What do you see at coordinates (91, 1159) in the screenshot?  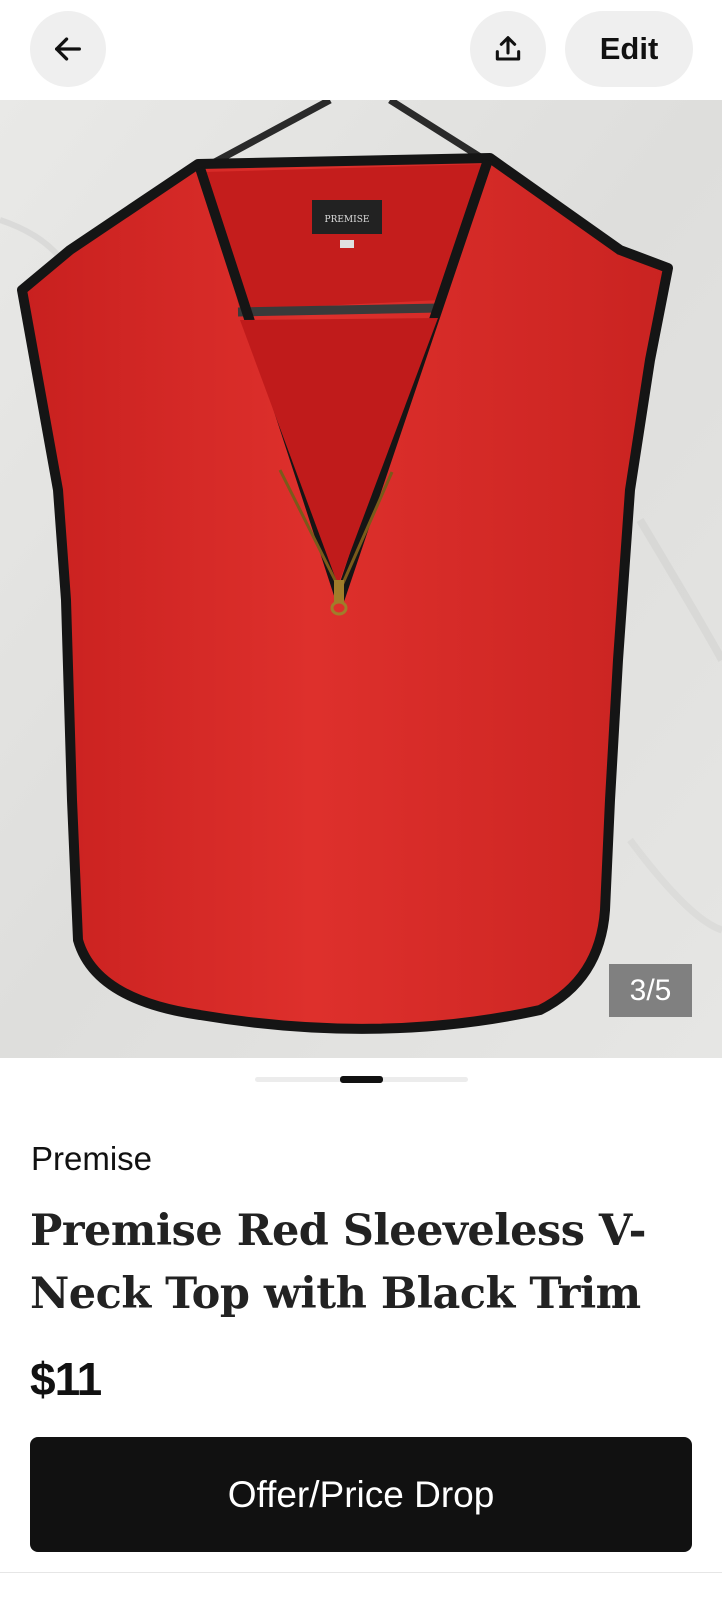 I see `brand-name: Premise` at bounding box center [91, 1159].